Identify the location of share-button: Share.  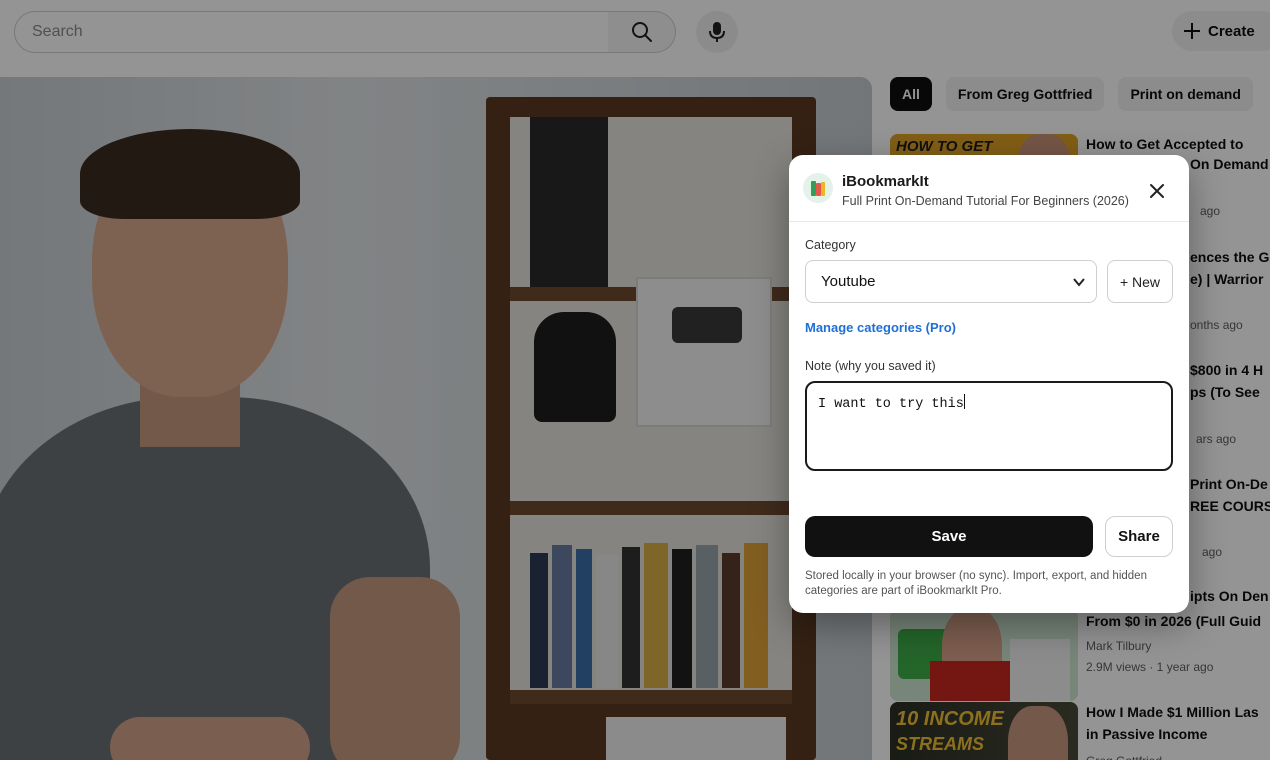
(1139, 536).